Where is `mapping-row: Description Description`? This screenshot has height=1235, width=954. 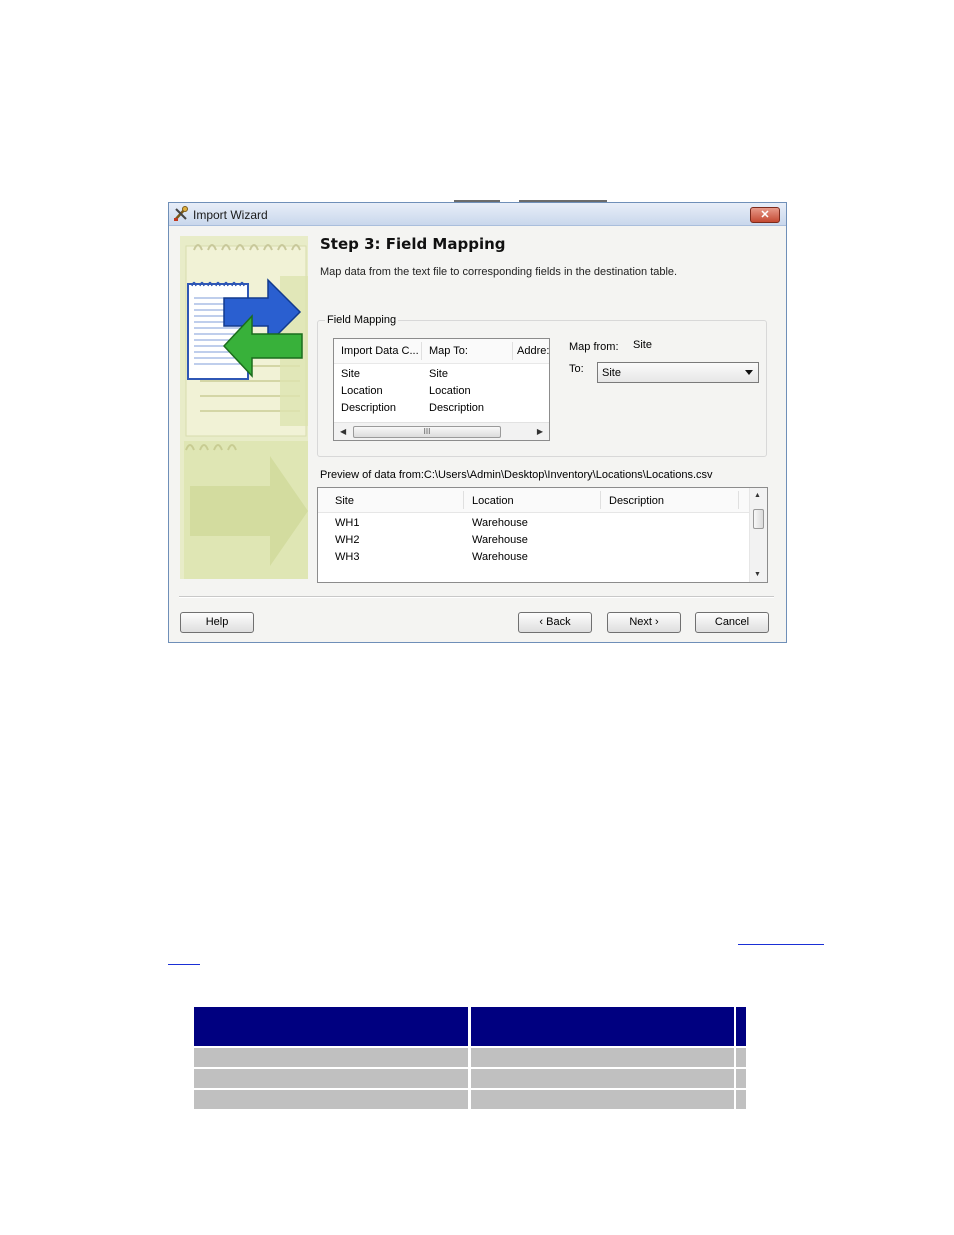 mapping-row: Description Description is located at coordinates (441, 408).